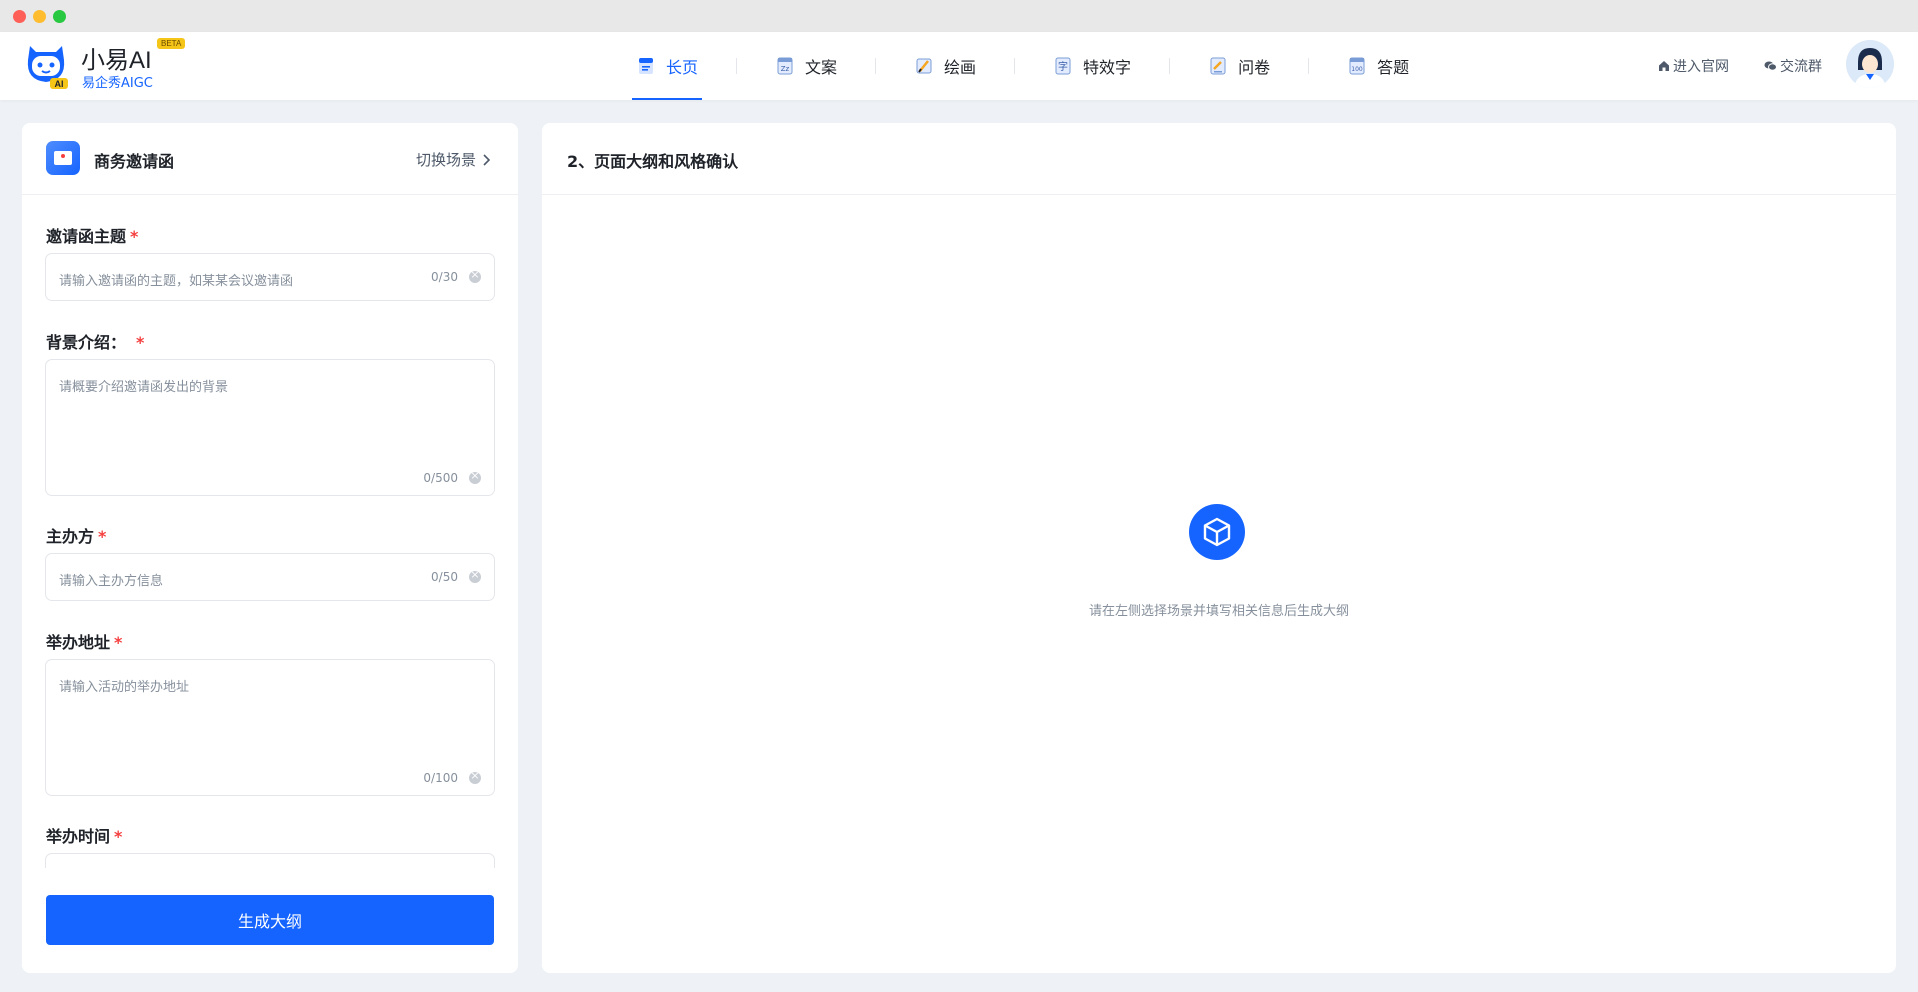  I want to click on chat-icon, so click(1770, 66).